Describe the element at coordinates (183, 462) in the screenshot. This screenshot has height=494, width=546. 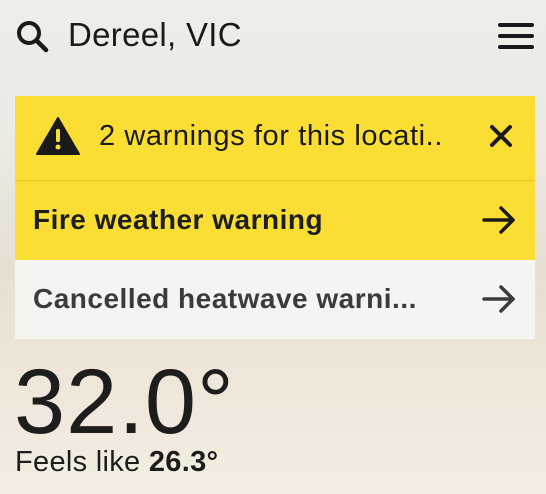
I see `feels-like-value: 26.3°` at that location.